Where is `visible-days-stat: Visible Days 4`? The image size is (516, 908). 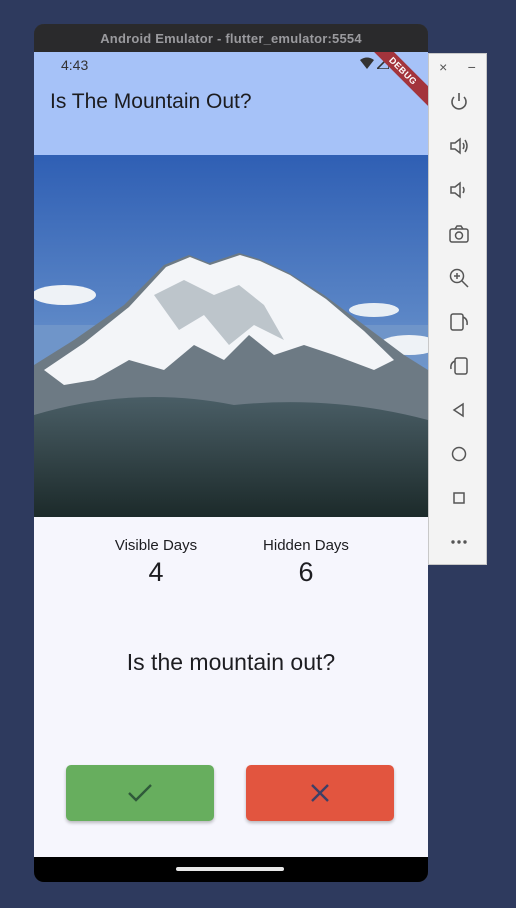
visible-days-stat: Visible Days 4 is located at coordinates (156, 562).